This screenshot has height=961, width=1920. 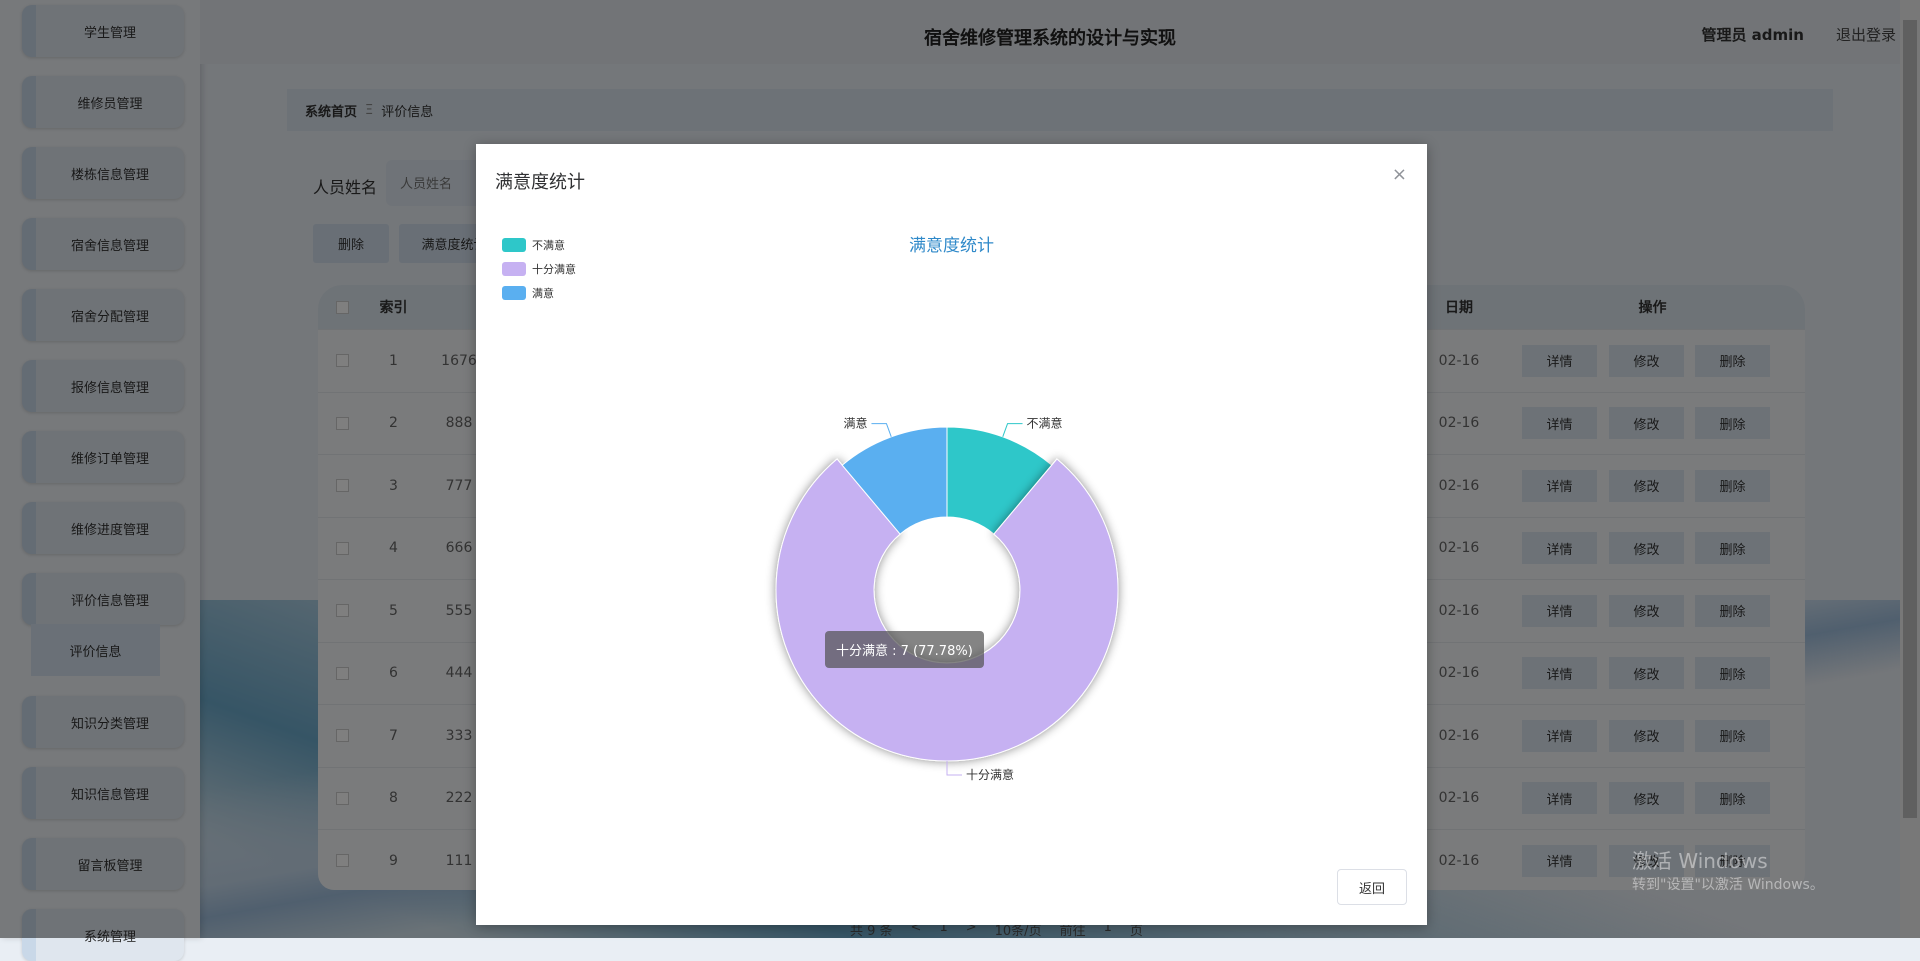 I want to click on watermark-line2: 转到"设置"以激活 Windows。, so click(x=1728, y=885).